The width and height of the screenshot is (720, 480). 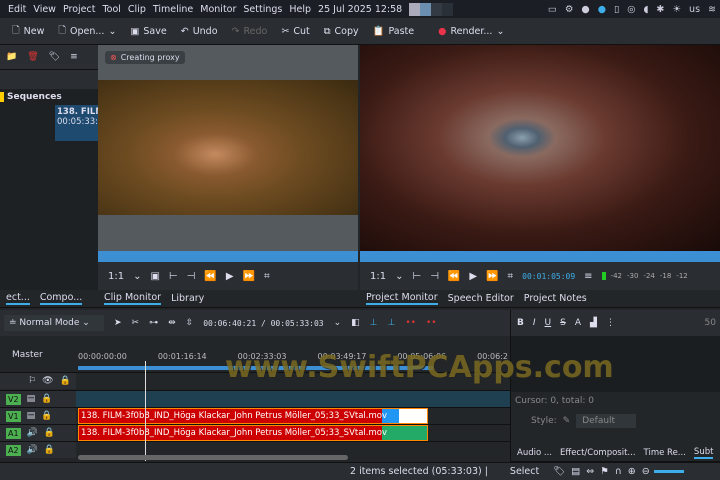 I want to click on wifi-icon: ≋, so click(x=712, y=9).